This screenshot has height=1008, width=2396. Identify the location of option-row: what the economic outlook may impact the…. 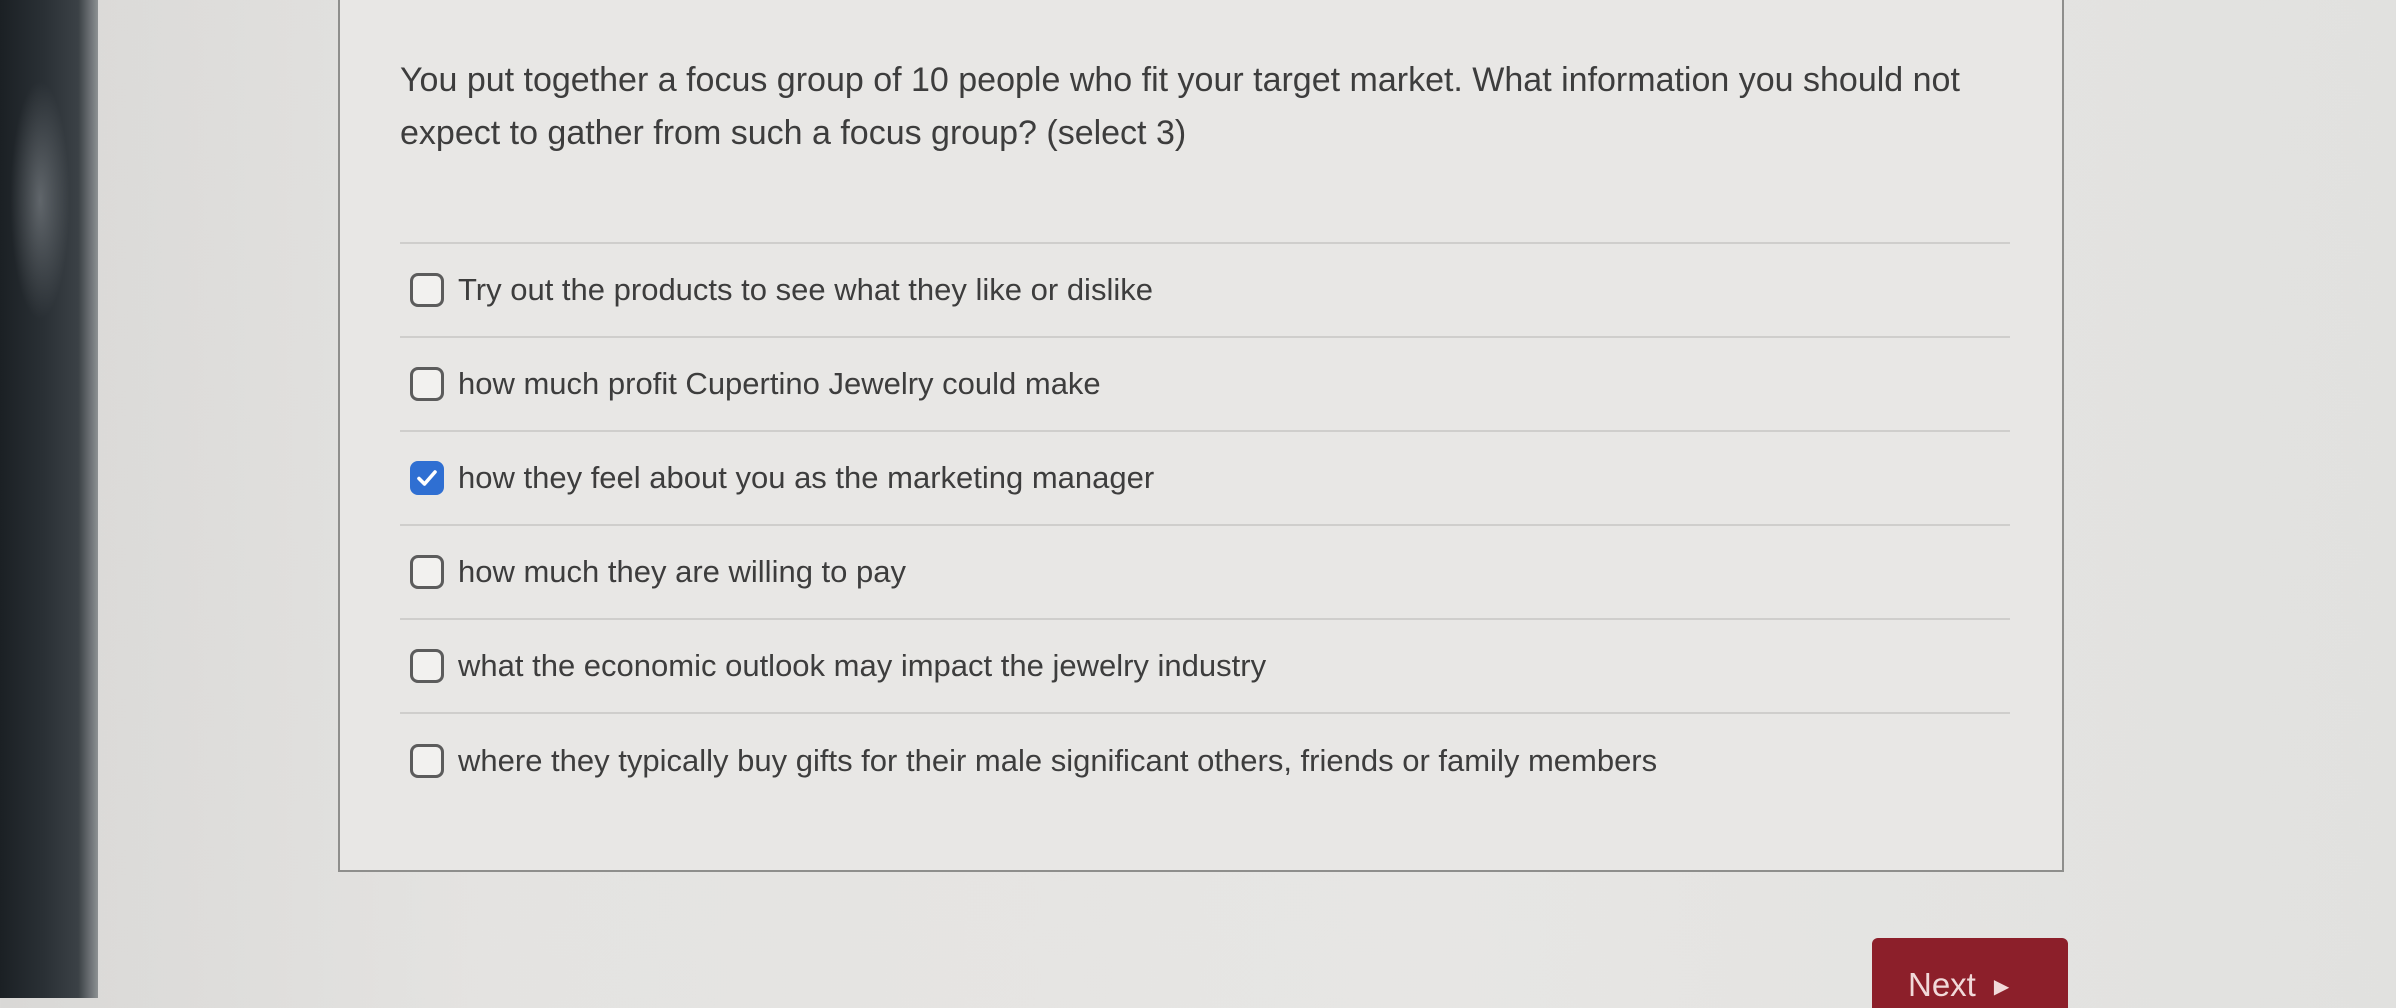
(1205, 667).